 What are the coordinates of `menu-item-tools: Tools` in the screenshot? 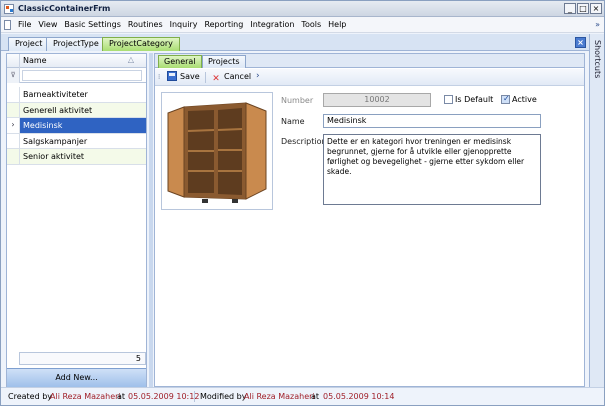 It's located at (312, 24).